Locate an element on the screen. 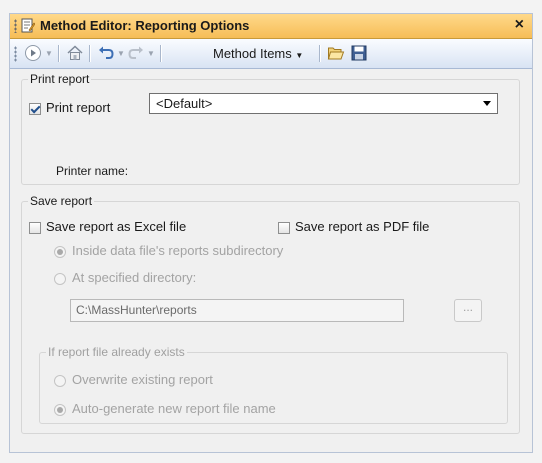 The height and width of the screenshot is (463, 542). printer-name-select: <Default> is located at coordinates (323, 103).